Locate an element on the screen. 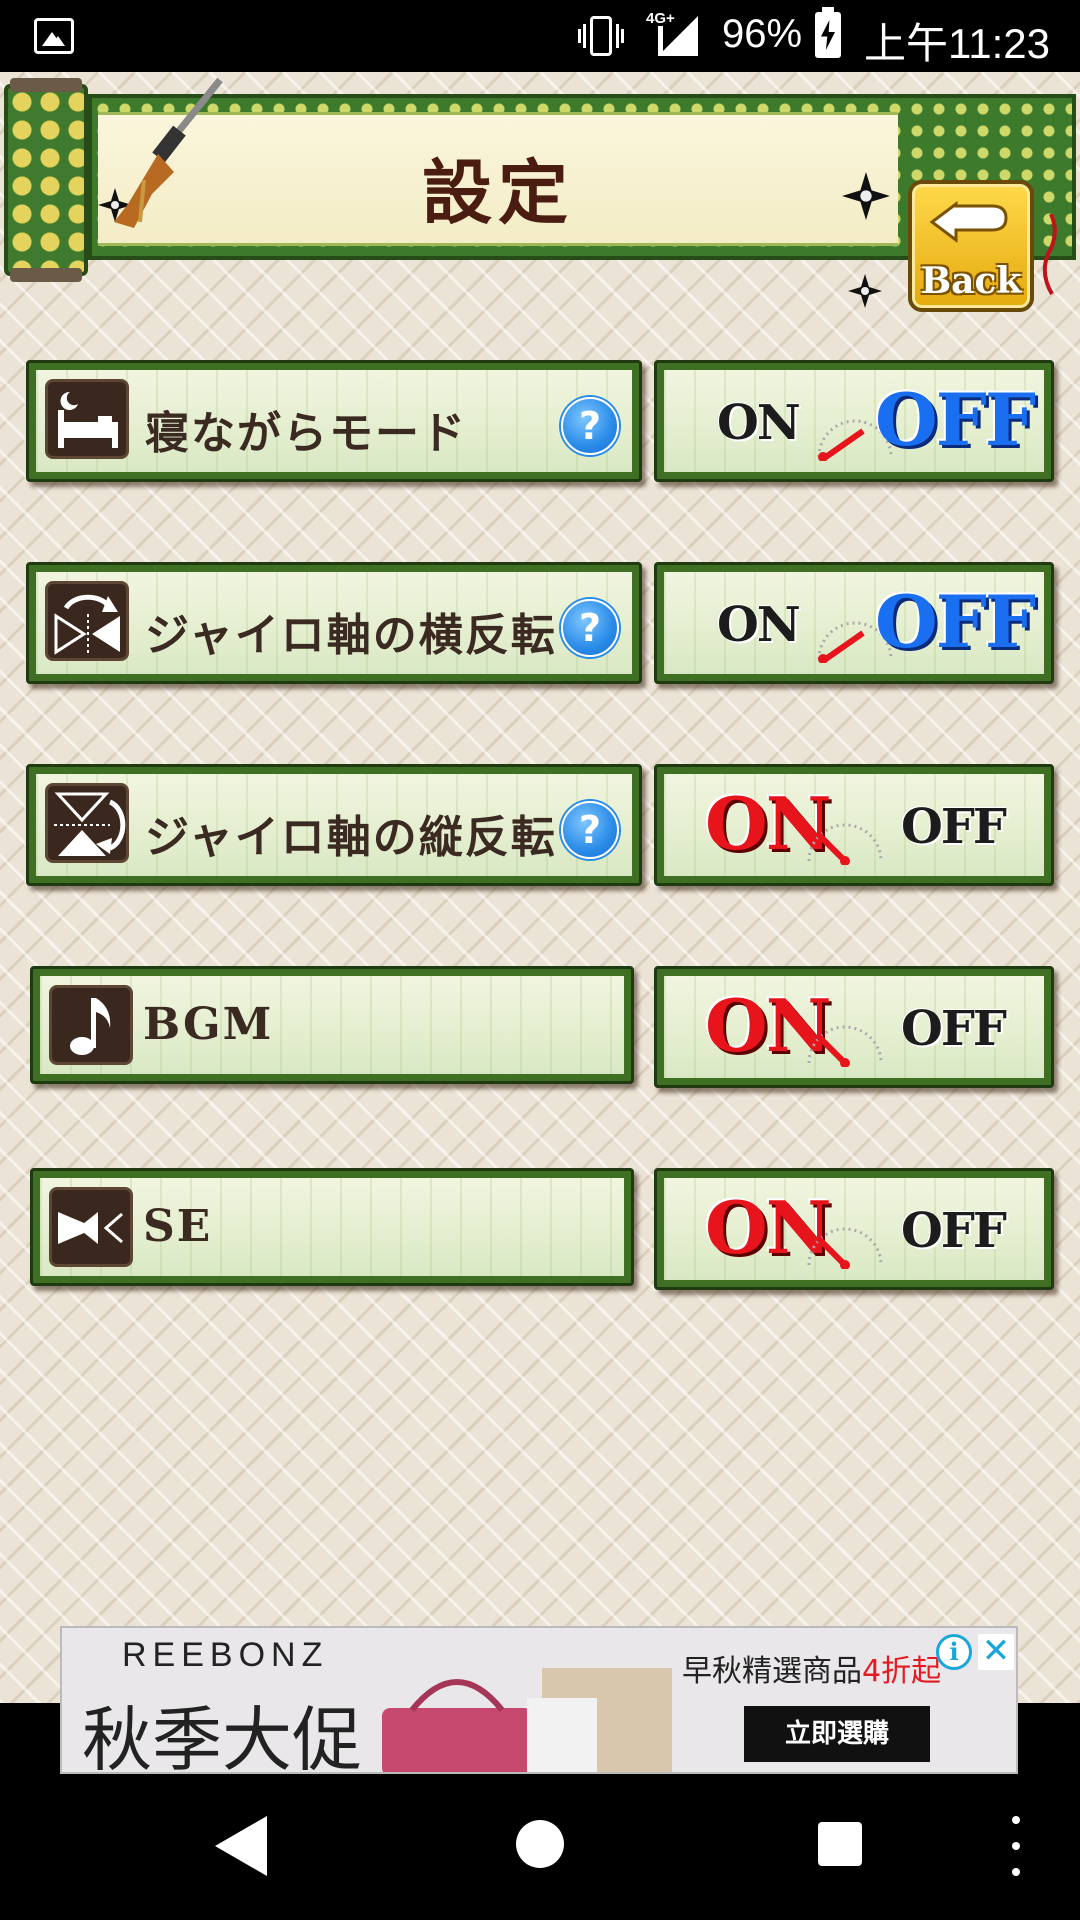  setting-row-bgm: BGM is located at coordinates (332, 1025).